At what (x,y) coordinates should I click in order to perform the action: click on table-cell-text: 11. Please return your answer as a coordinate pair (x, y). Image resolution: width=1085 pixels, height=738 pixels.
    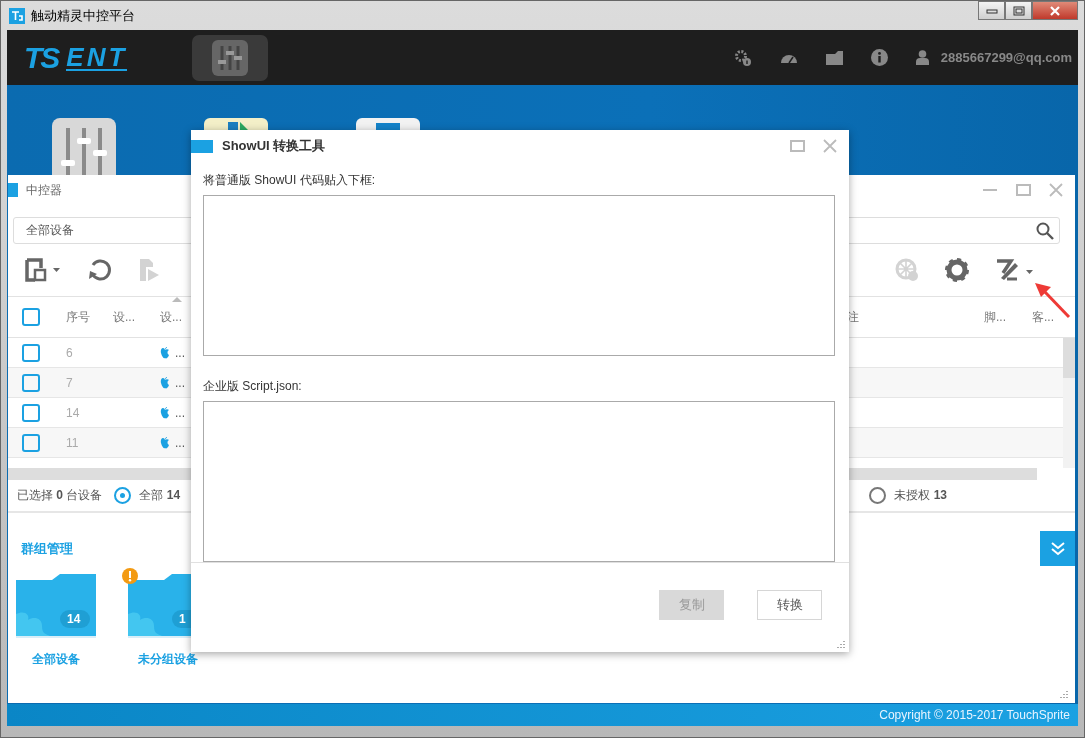
    Looking at the image, I should click on (73, 442).